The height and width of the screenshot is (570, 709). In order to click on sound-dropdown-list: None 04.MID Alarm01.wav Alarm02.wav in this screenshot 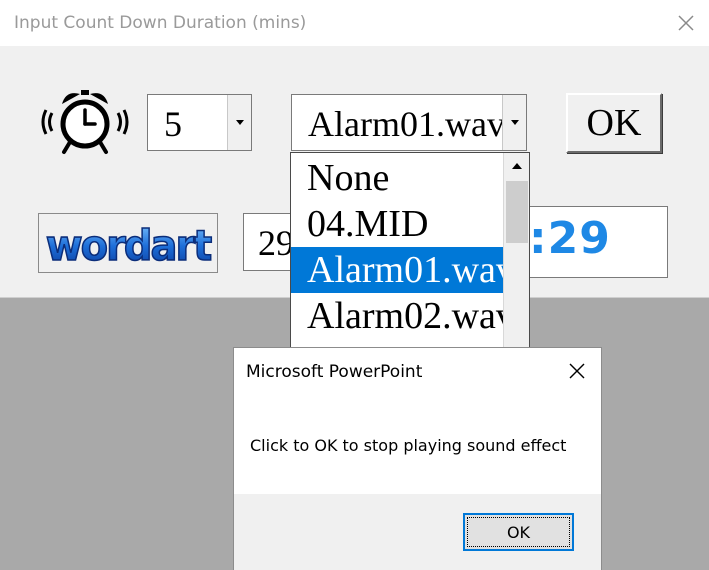, I will do `click(410, 252)`.